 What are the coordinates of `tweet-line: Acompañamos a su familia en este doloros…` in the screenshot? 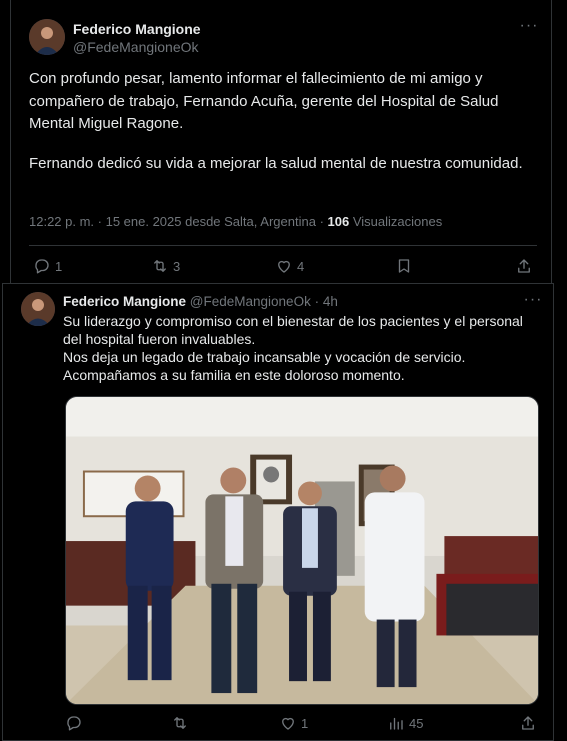 It's located at (234, 375).